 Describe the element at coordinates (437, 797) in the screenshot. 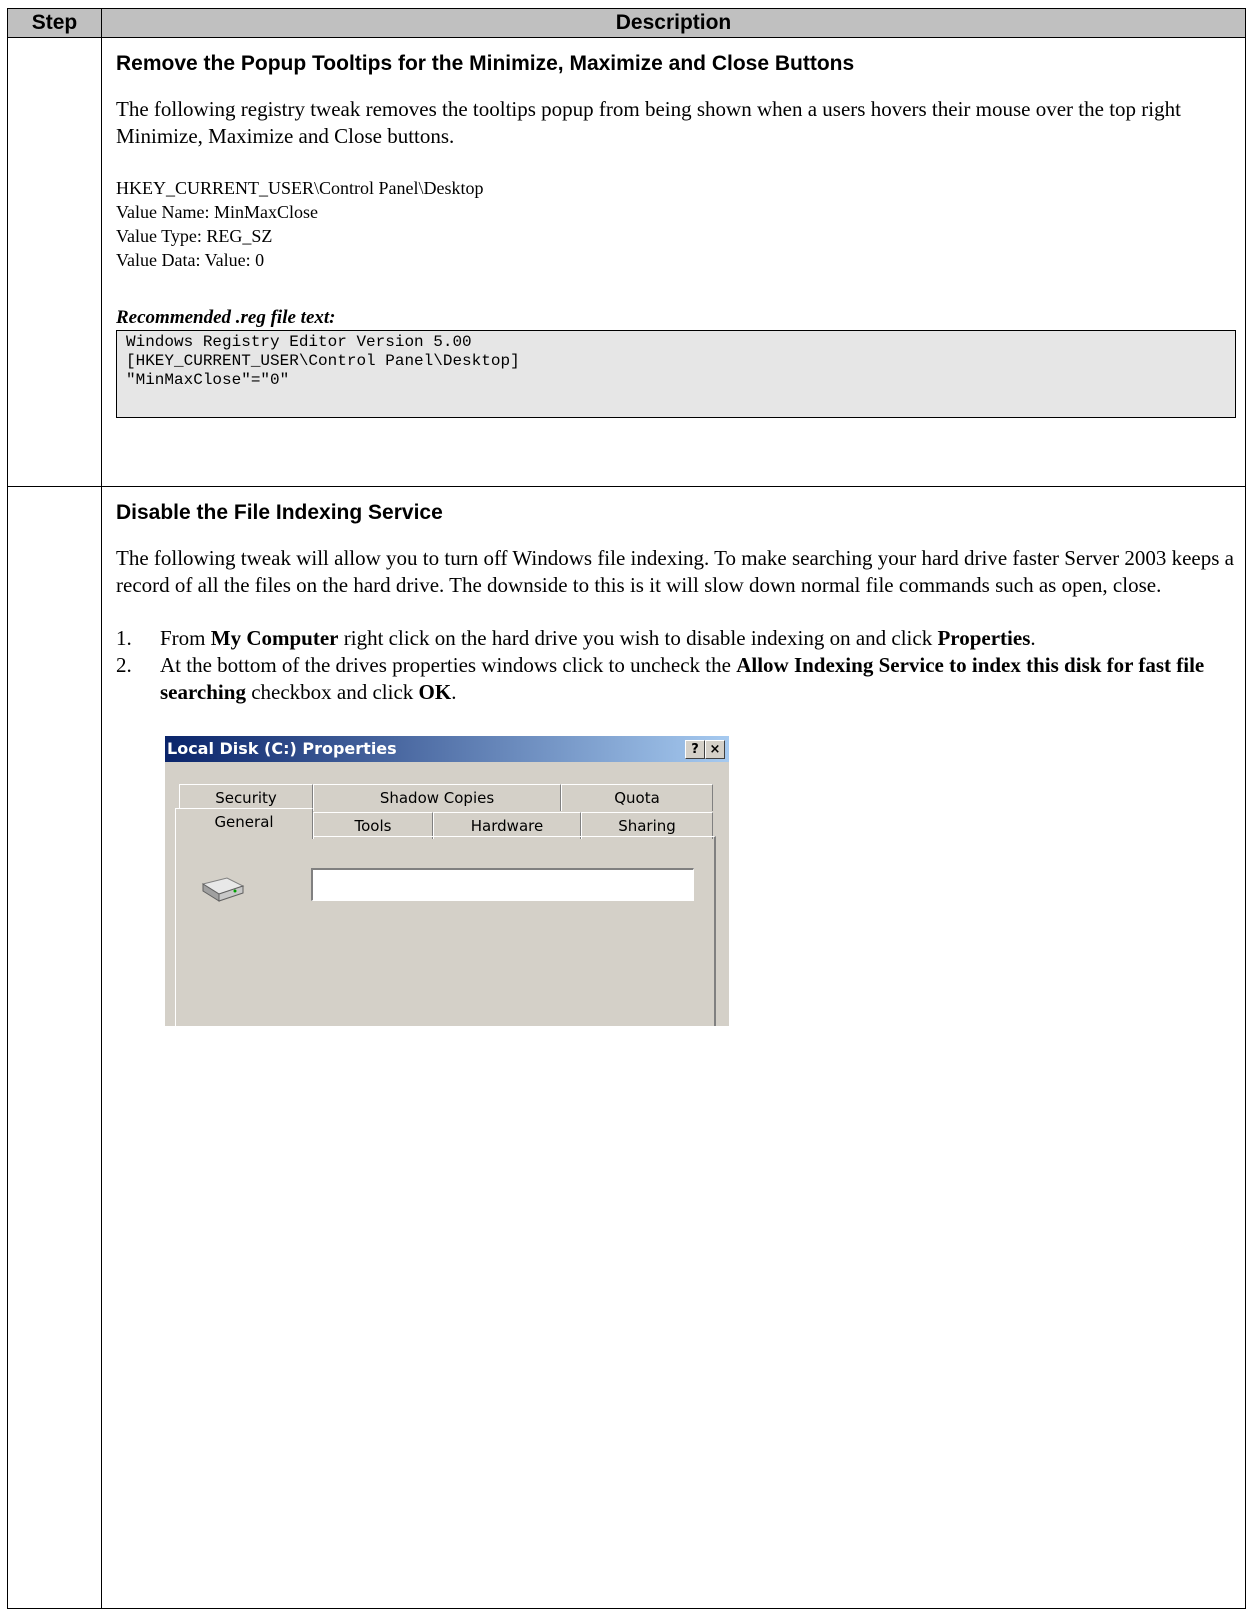

I see `tab-shadow-copies: Shadow Copies` at that location.